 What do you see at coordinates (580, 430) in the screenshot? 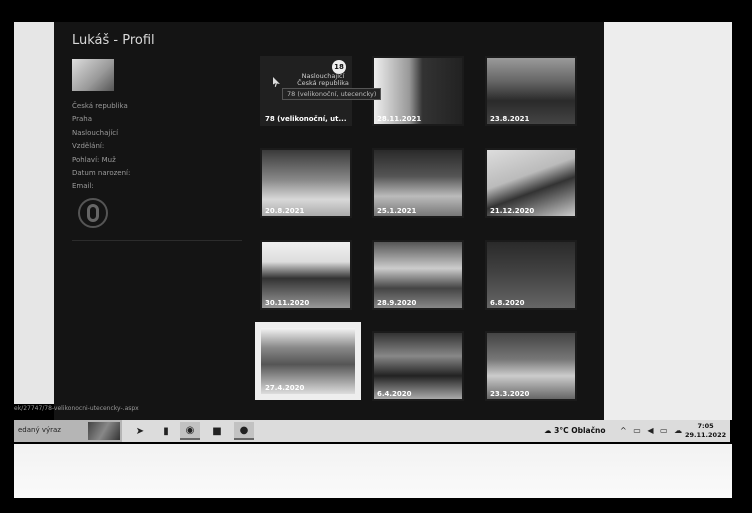
I see `weather-text: 3°C Oblačno` at bounding box center [580, 430].